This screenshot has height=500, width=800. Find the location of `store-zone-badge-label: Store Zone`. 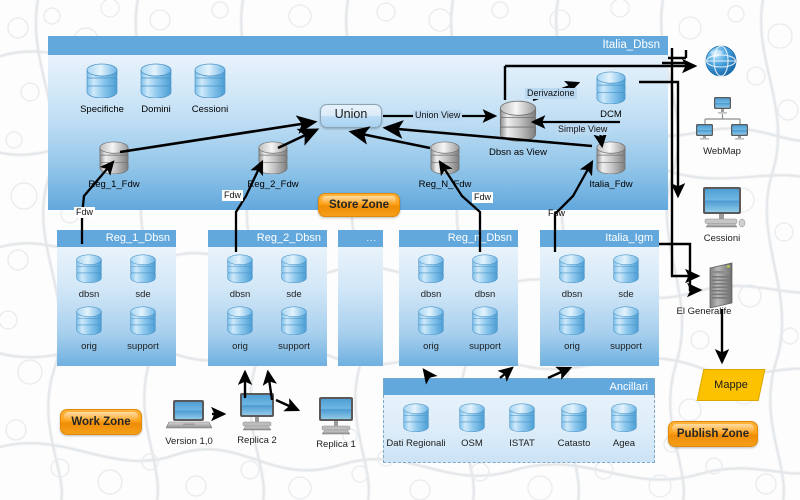

store-zone-badge-label: Store Zone is located at coordinates (359, 205).